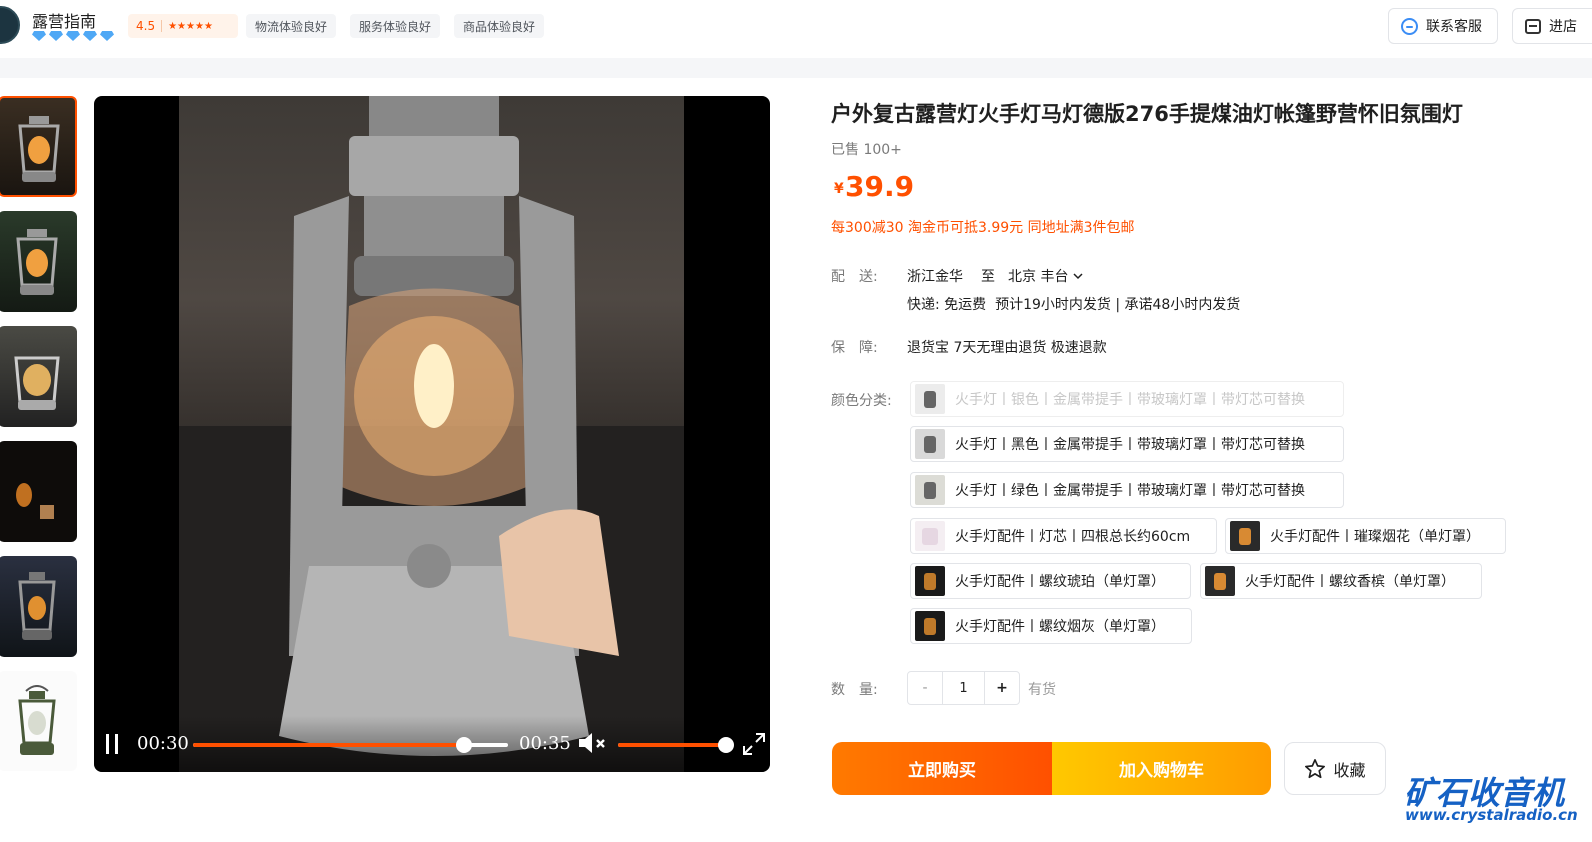 This screenshot has height=842, width=1592. What do you see at coordinates (942, 768) in the screenshot?
I see `buy-now-button: 立即购买` at bounding box center [942, 768].